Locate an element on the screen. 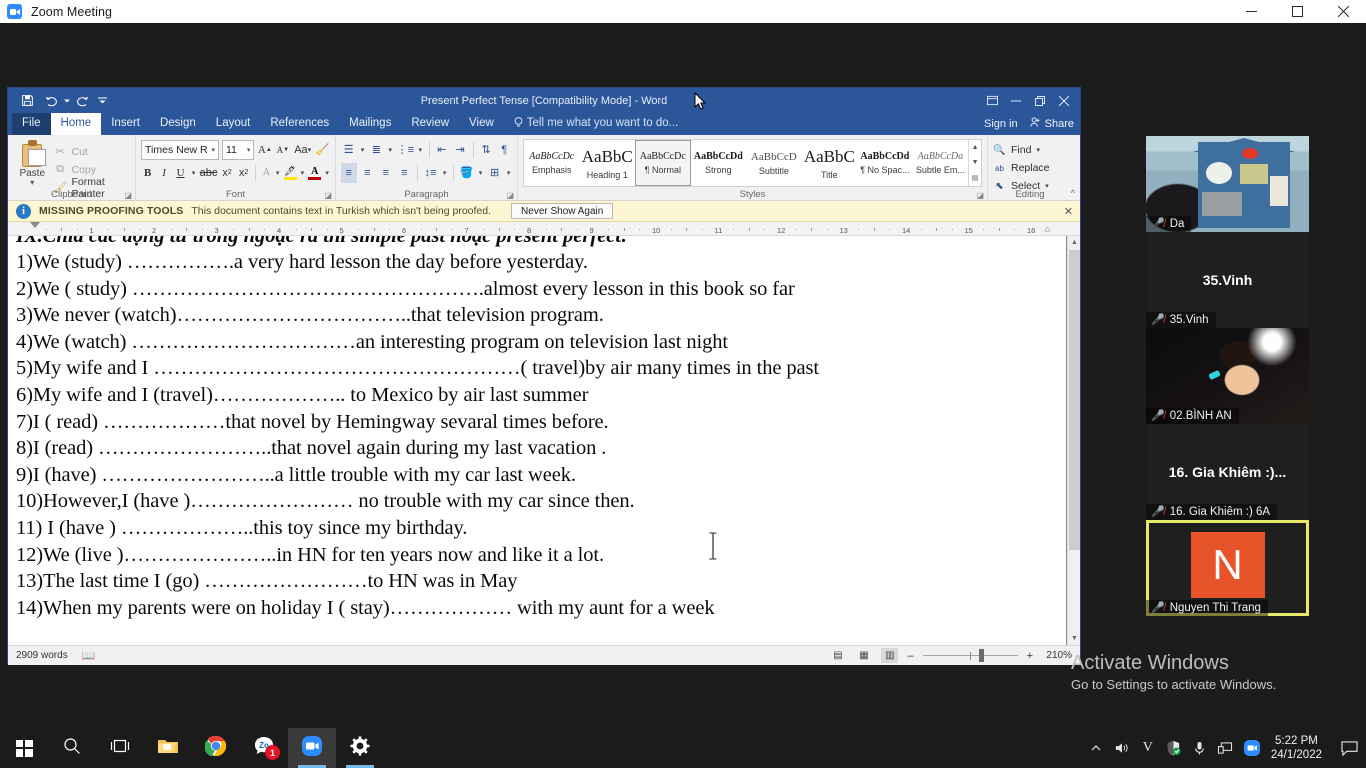 This screenshot has width=1366, height=768. word-count-label: 2909 words is located at coordinates (42, 655).